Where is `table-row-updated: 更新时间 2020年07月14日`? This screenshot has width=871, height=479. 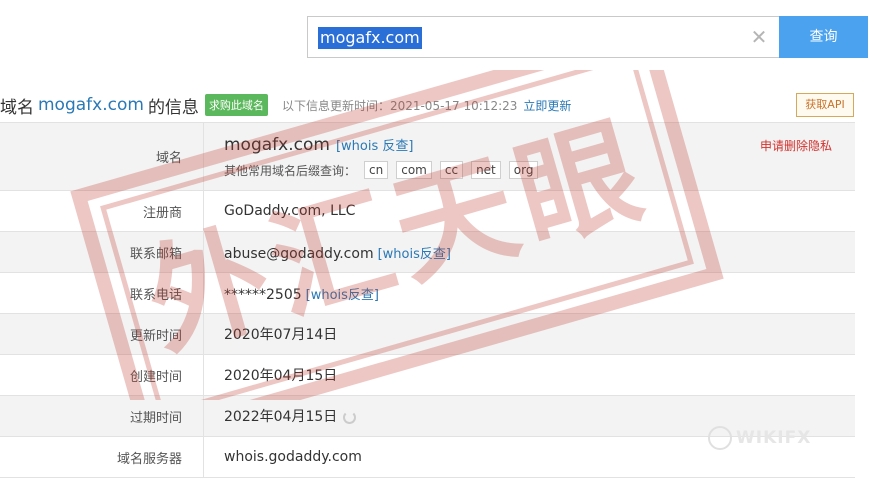 table-row-updated: 更新时间 2020年07月14日 is located at coordinates (427, 334).